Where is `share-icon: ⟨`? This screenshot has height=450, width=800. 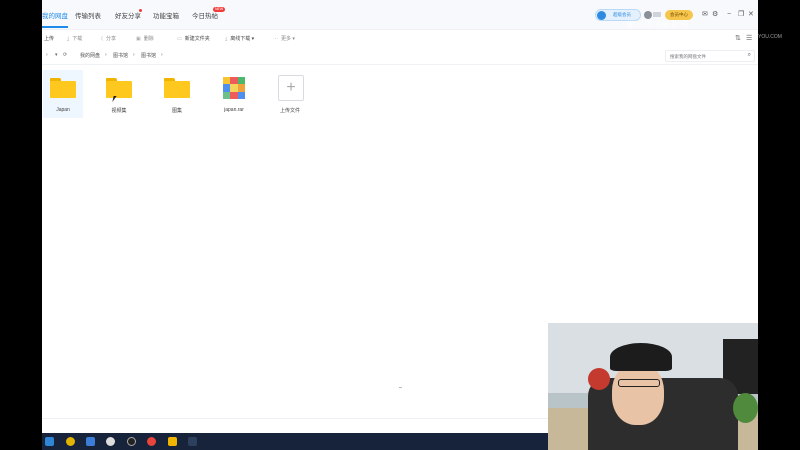 share-icon: ⟨ is located at coordinates (102, 39).